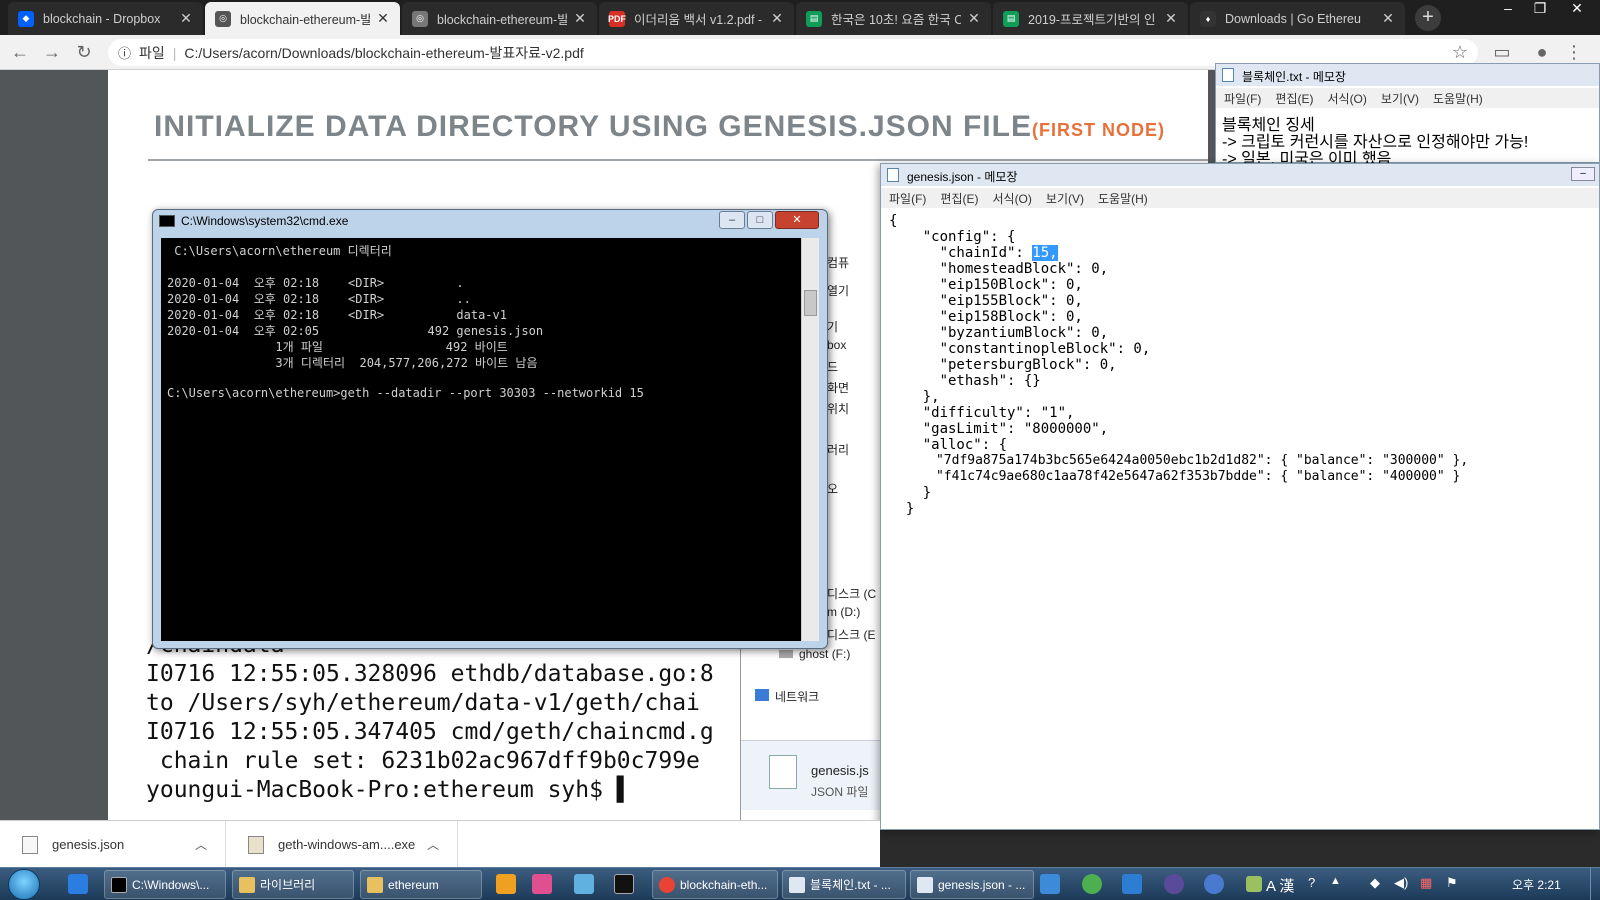 This screenshot has width=1600, height=900. I want to click on internet-explorer-icon, so click(78, 884).